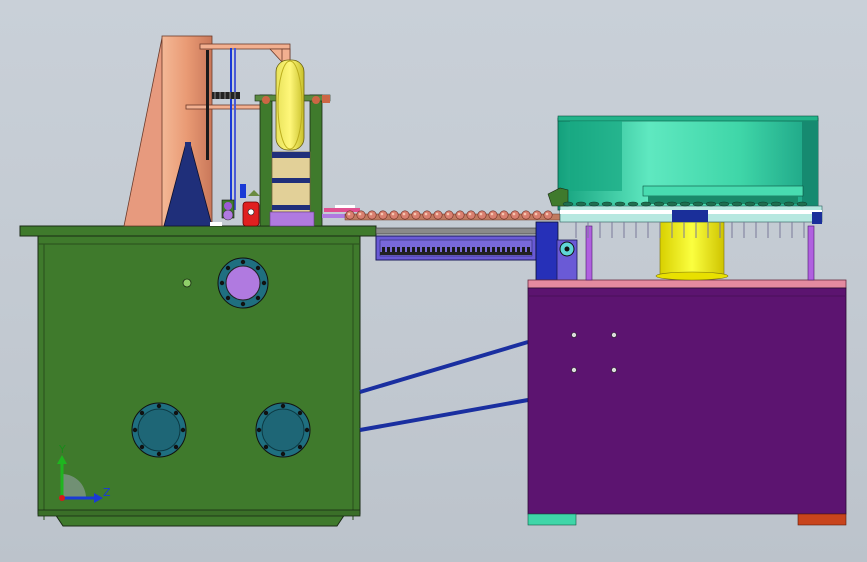 This screenshot has width=867, height=562. Describe the element at coordinates (290, 105) in the screenshot. I see `flywheel` at that location.